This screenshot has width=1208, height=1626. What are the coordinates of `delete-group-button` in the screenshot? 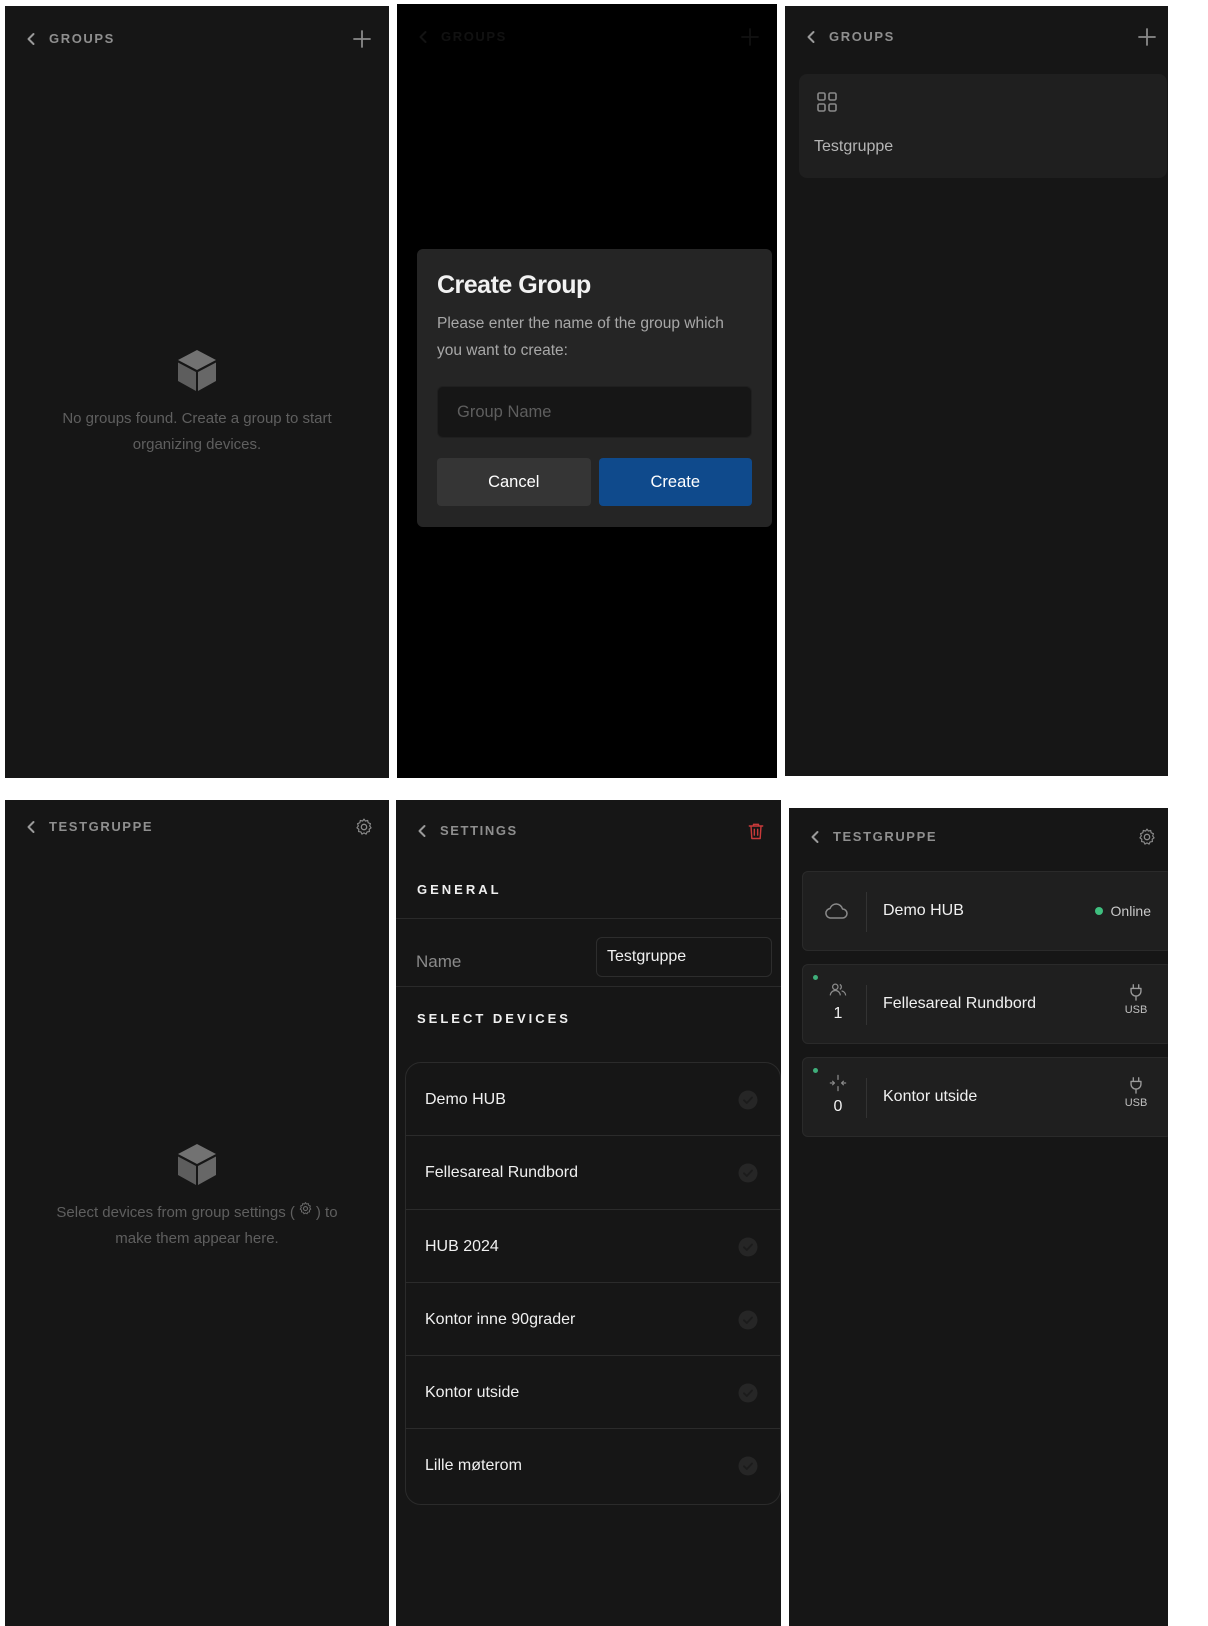 It's located at (756, 831).